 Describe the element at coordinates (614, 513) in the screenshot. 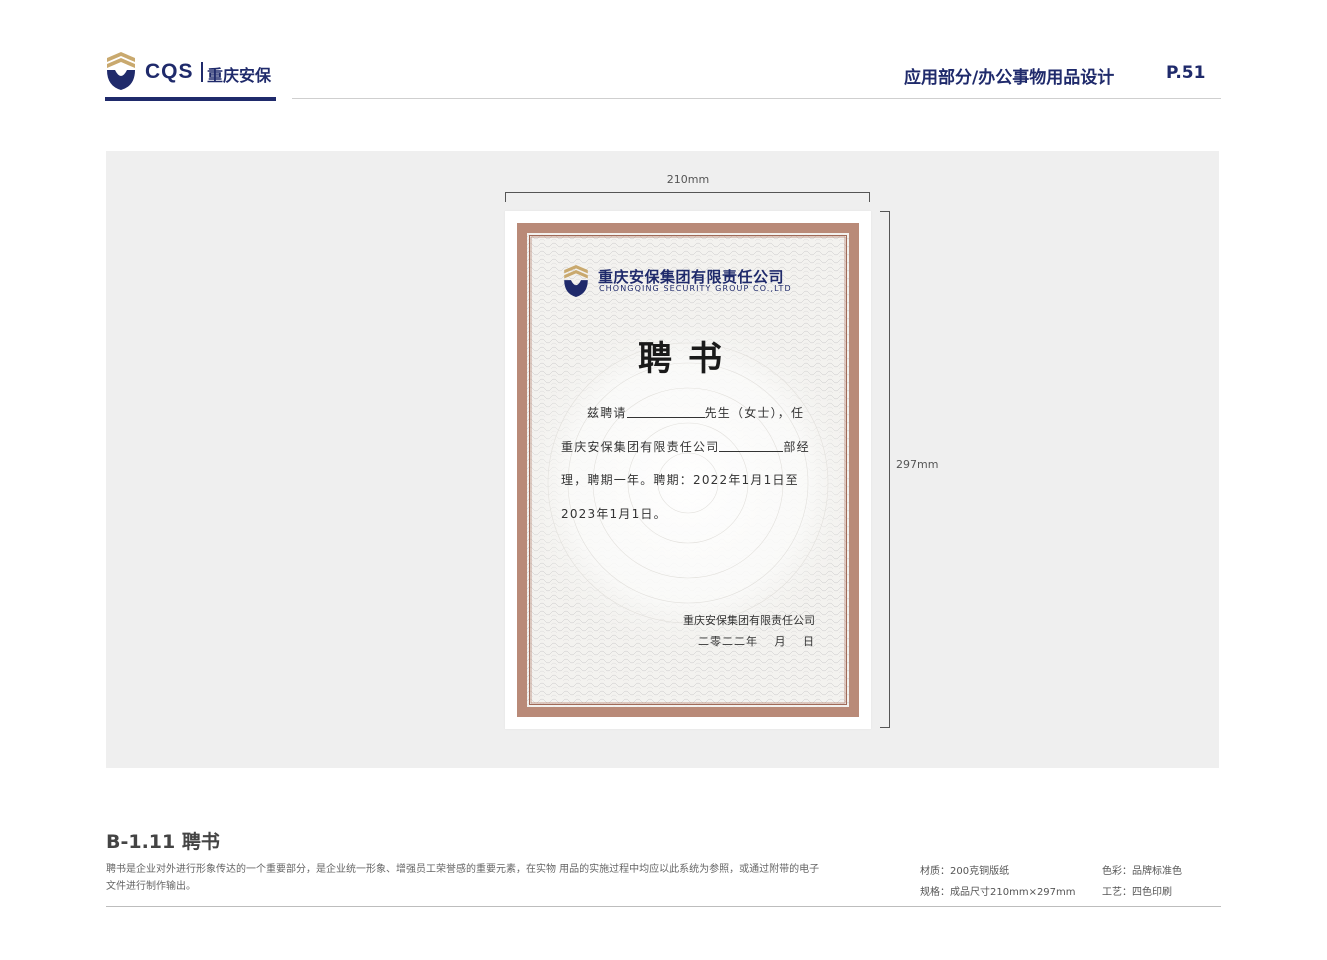

I see `body-line-4: 2023年1月1日。` at that location.